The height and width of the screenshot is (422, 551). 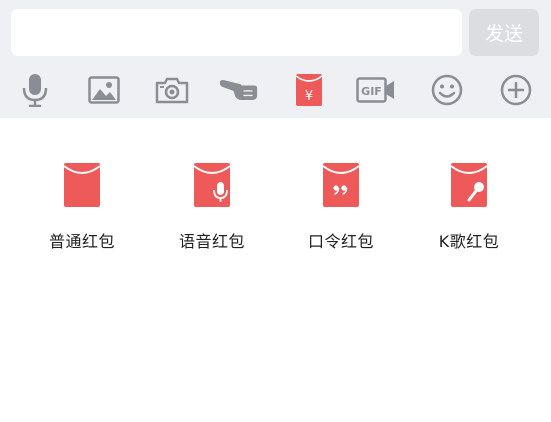 I want to click on gif-icon: GIF, so click(x=376, y=90).